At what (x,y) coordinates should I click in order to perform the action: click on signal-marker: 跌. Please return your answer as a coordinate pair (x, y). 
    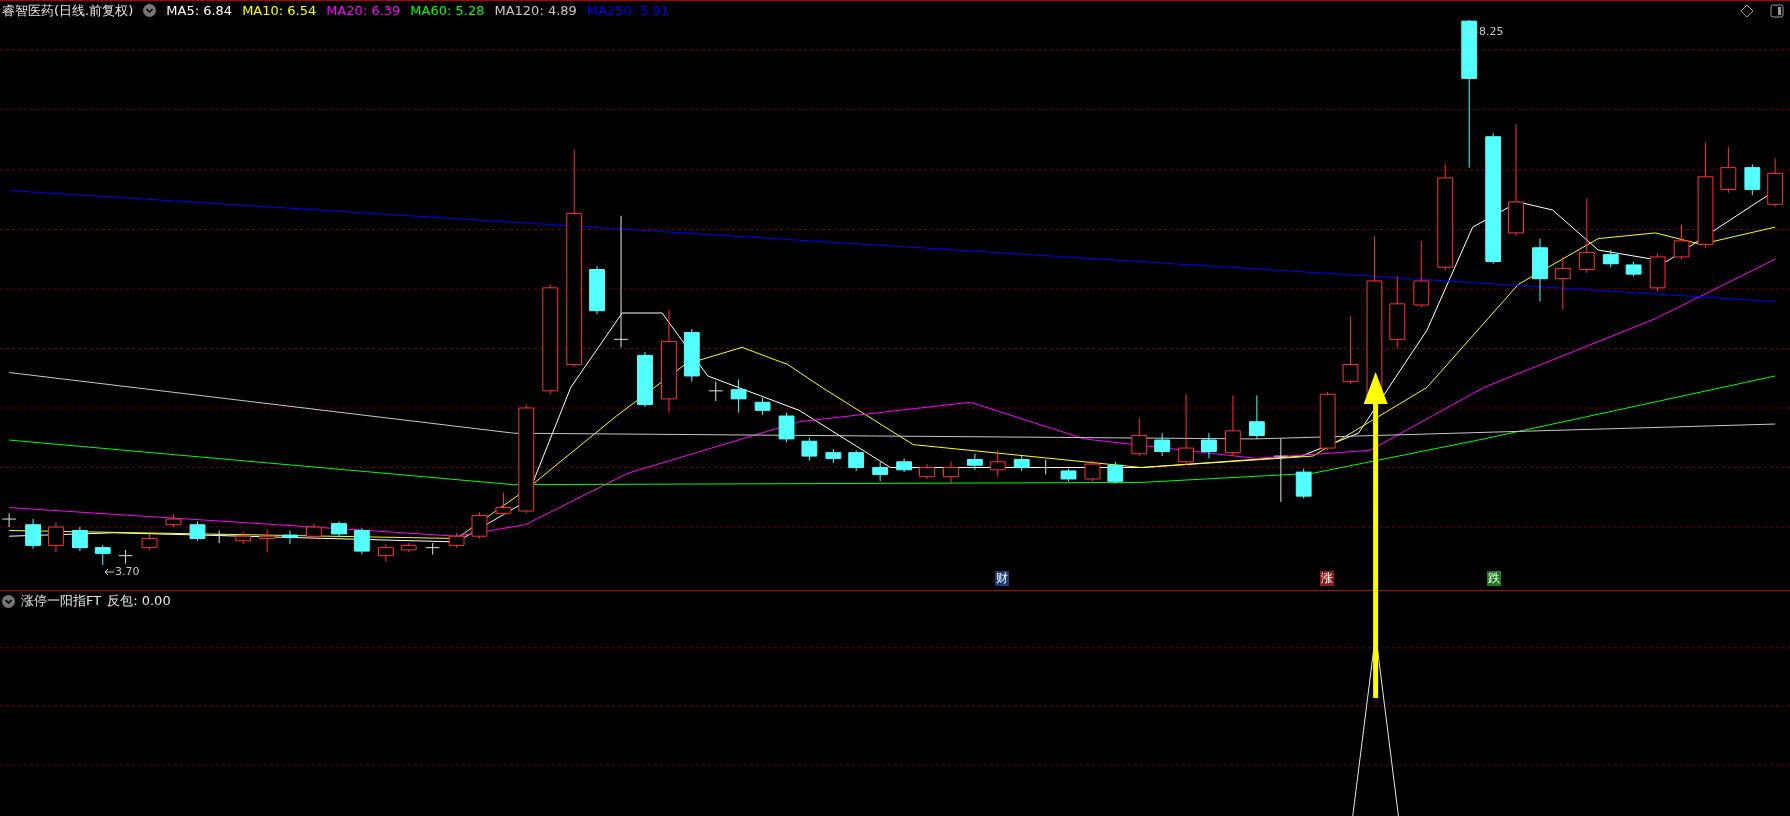
    Looking at the image, I should click on (1494, 578).